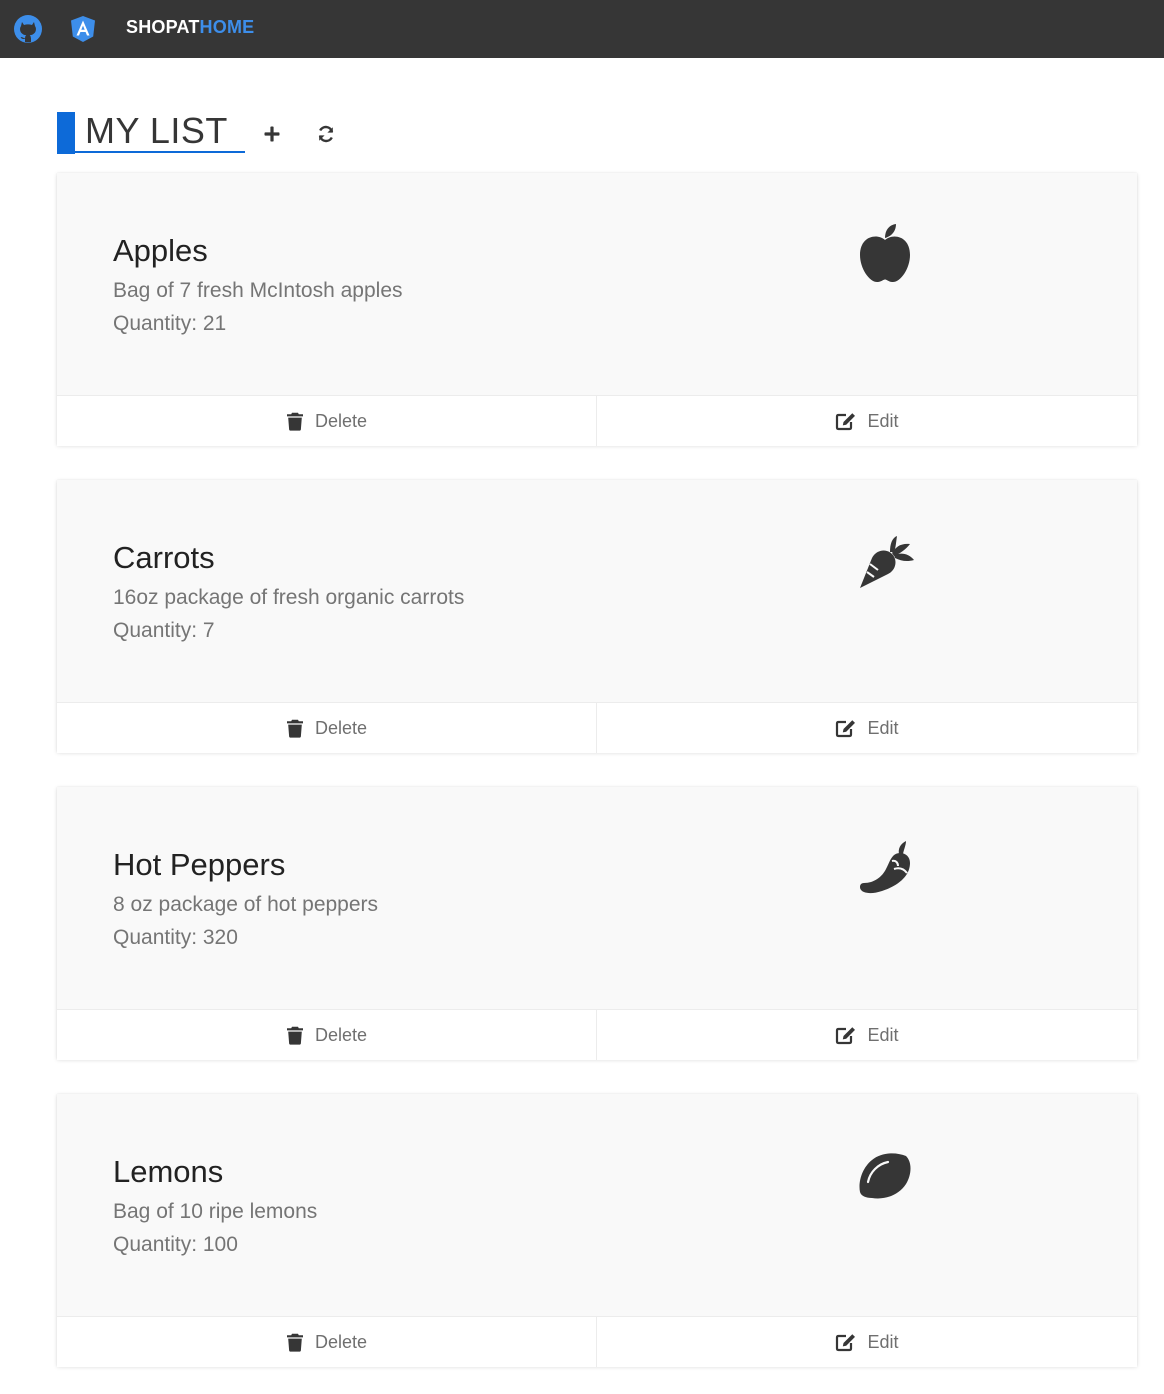  Describe the element at coordinates (215, 1211) in the screenshot. I see `item-description: Bag of 10 ripe lemons` at that location.